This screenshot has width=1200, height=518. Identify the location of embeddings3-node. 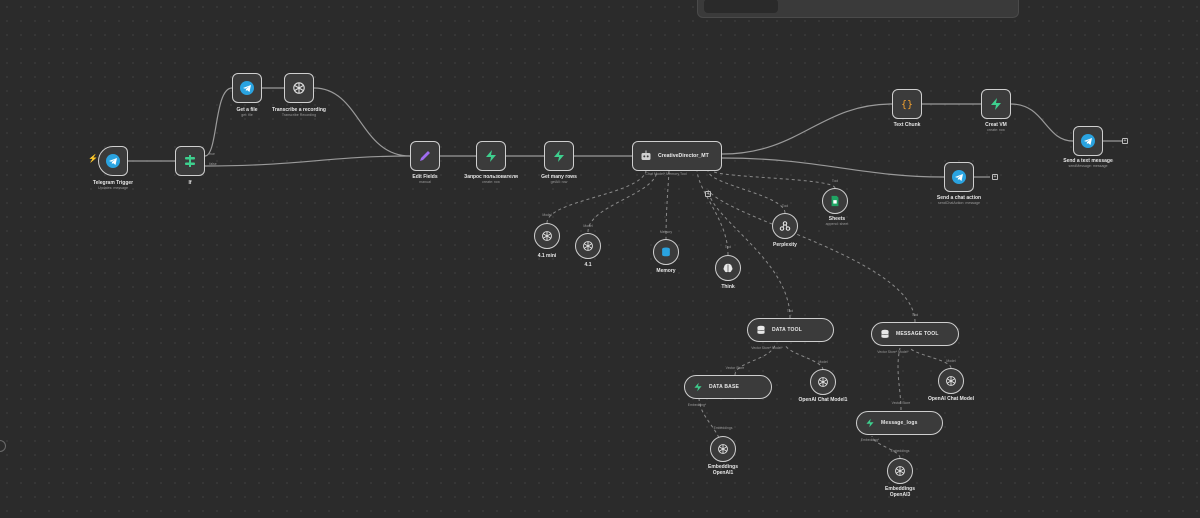
(900, 471).